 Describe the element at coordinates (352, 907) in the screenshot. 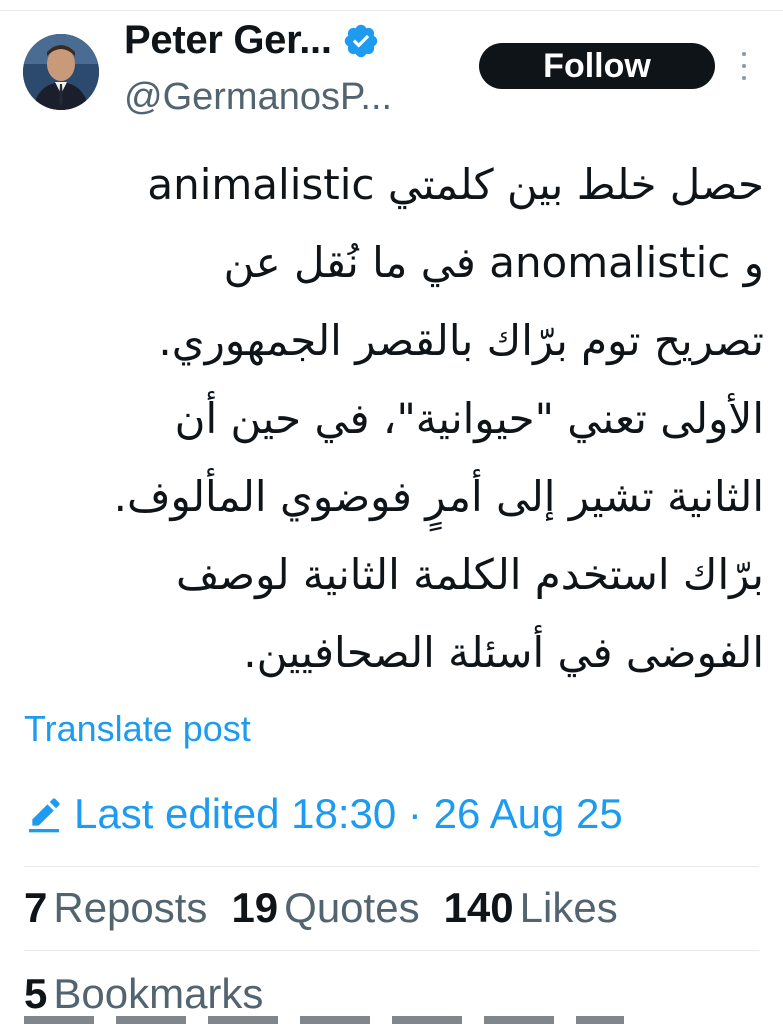

I see `quotes-label: Quotes` at that location.